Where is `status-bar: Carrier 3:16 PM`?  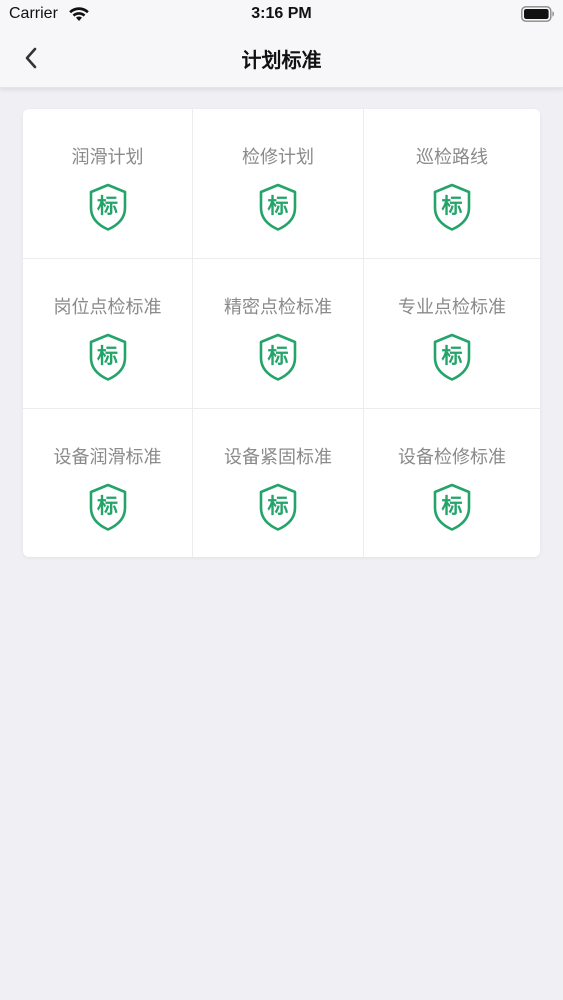
status-bar: Carrier 3:16 PM is located at coordinates (281, 14).